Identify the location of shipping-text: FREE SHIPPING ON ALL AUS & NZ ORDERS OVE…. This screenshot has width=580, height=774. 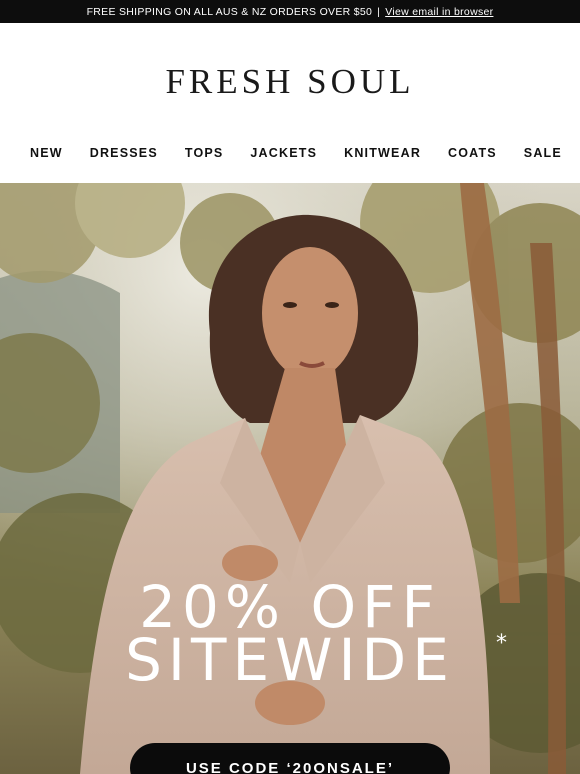
(229, 11).